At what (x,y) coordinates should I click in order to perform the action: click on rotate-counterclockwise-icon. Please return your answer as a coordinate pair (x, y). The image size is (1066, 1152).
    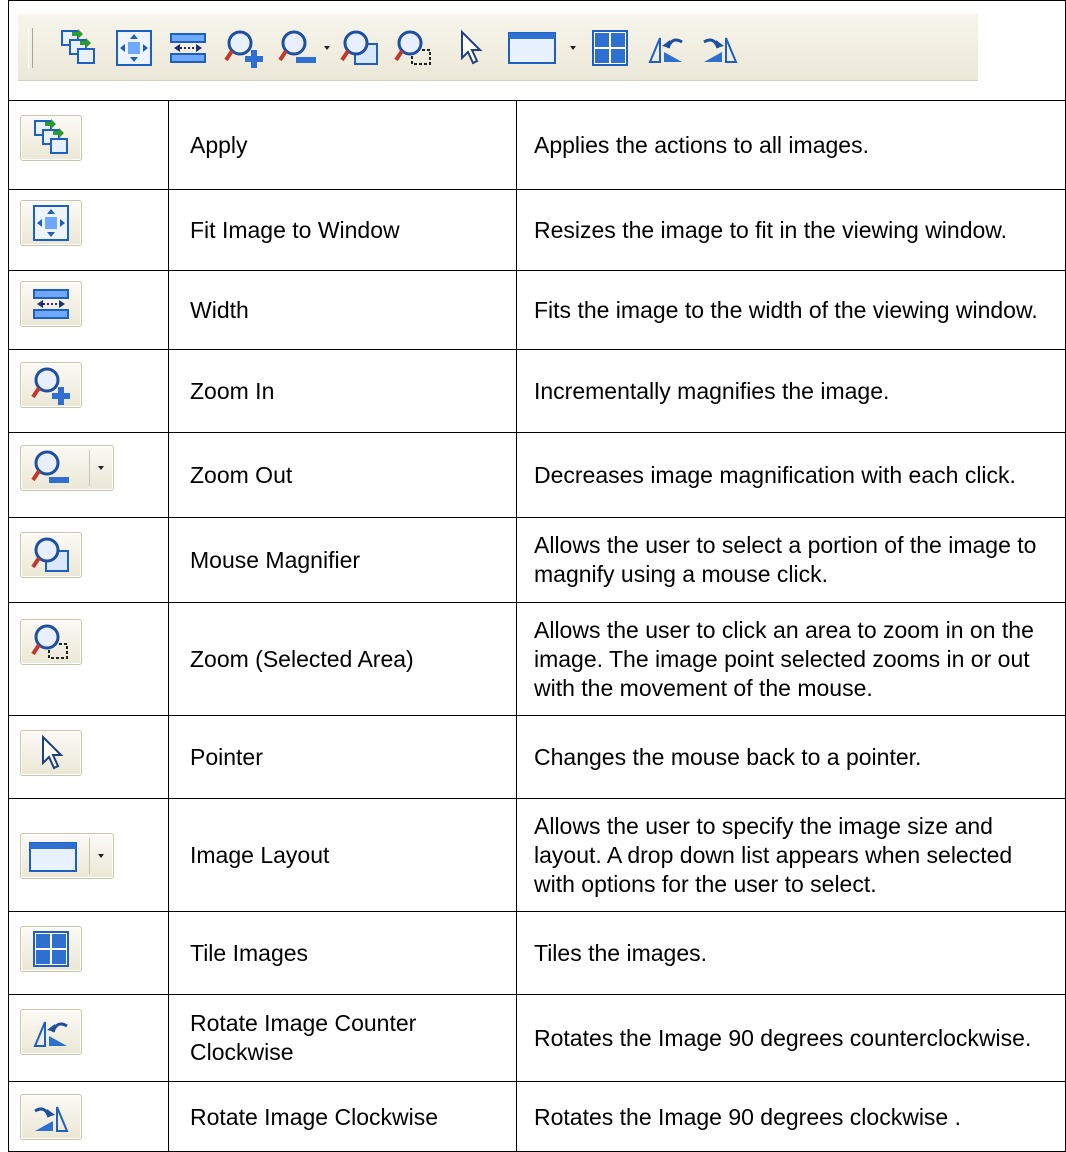
    Looking at the image, I should click on (666, 48).